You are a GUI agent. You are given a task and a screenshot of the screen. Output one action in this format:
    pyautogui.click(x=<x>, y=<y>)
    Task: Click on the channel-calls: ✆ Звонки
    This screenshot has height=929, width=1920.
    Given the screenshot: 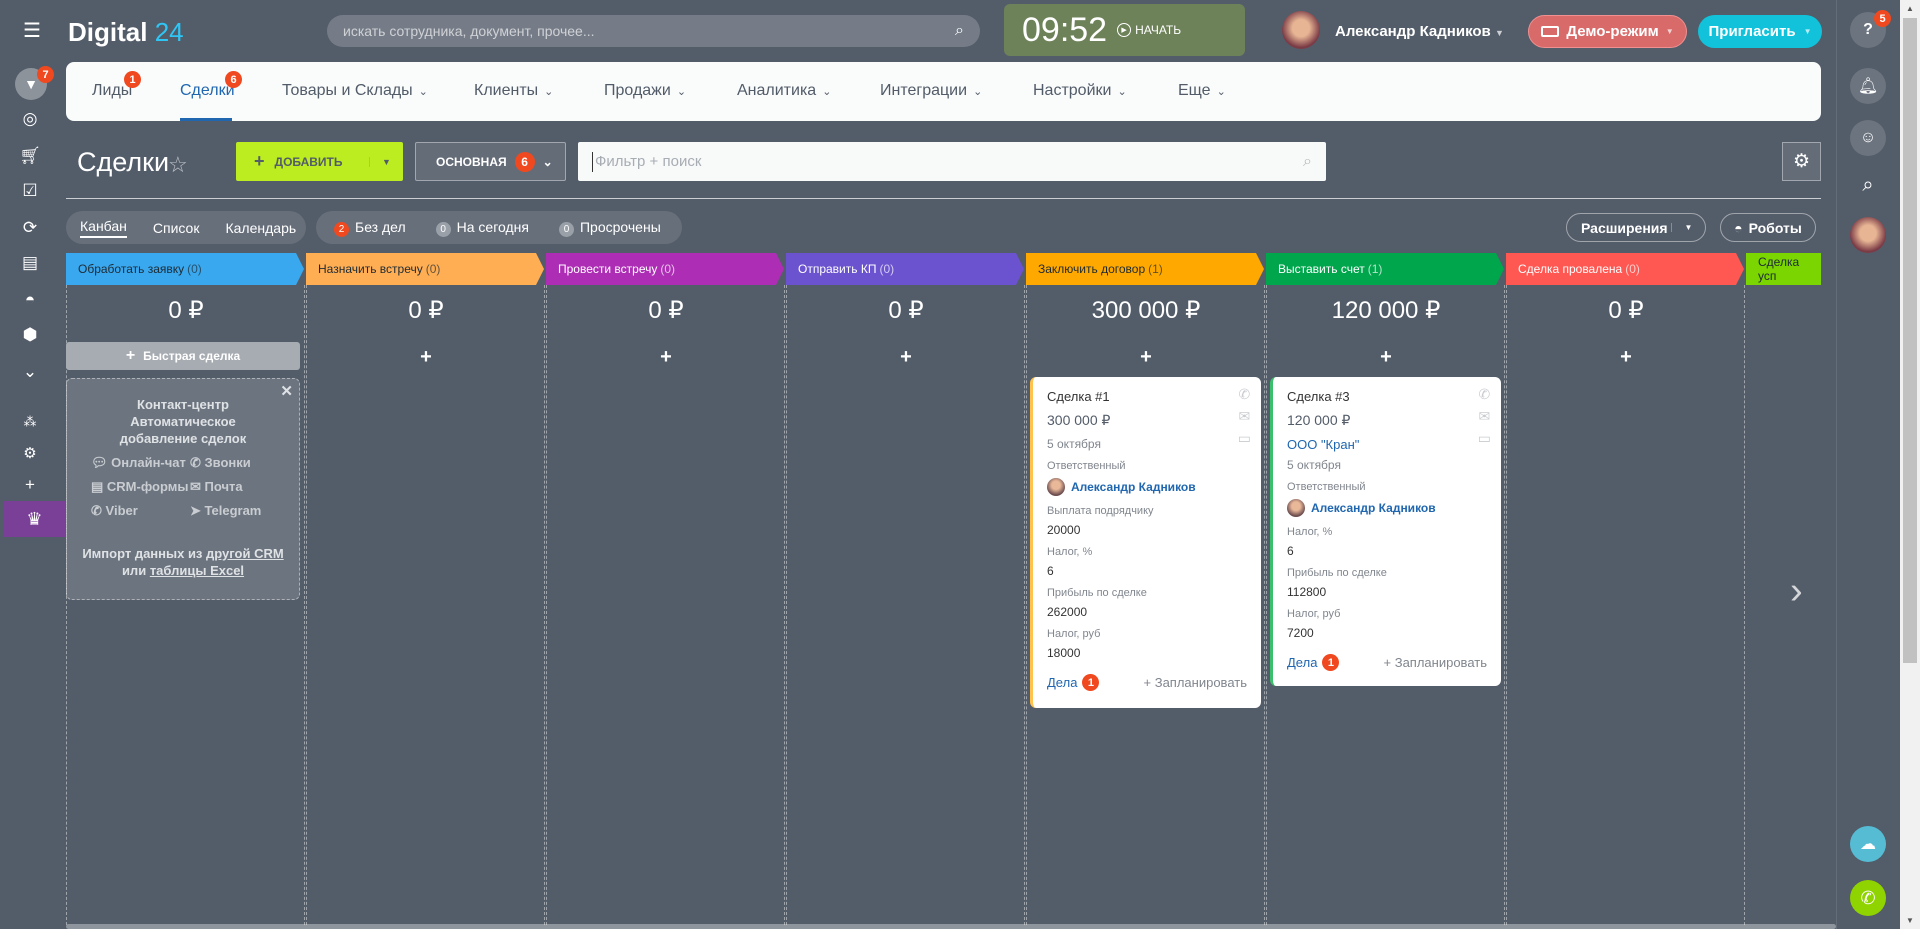 What is the action you would take?
    pyautogui.click(x=239, y=463)
    